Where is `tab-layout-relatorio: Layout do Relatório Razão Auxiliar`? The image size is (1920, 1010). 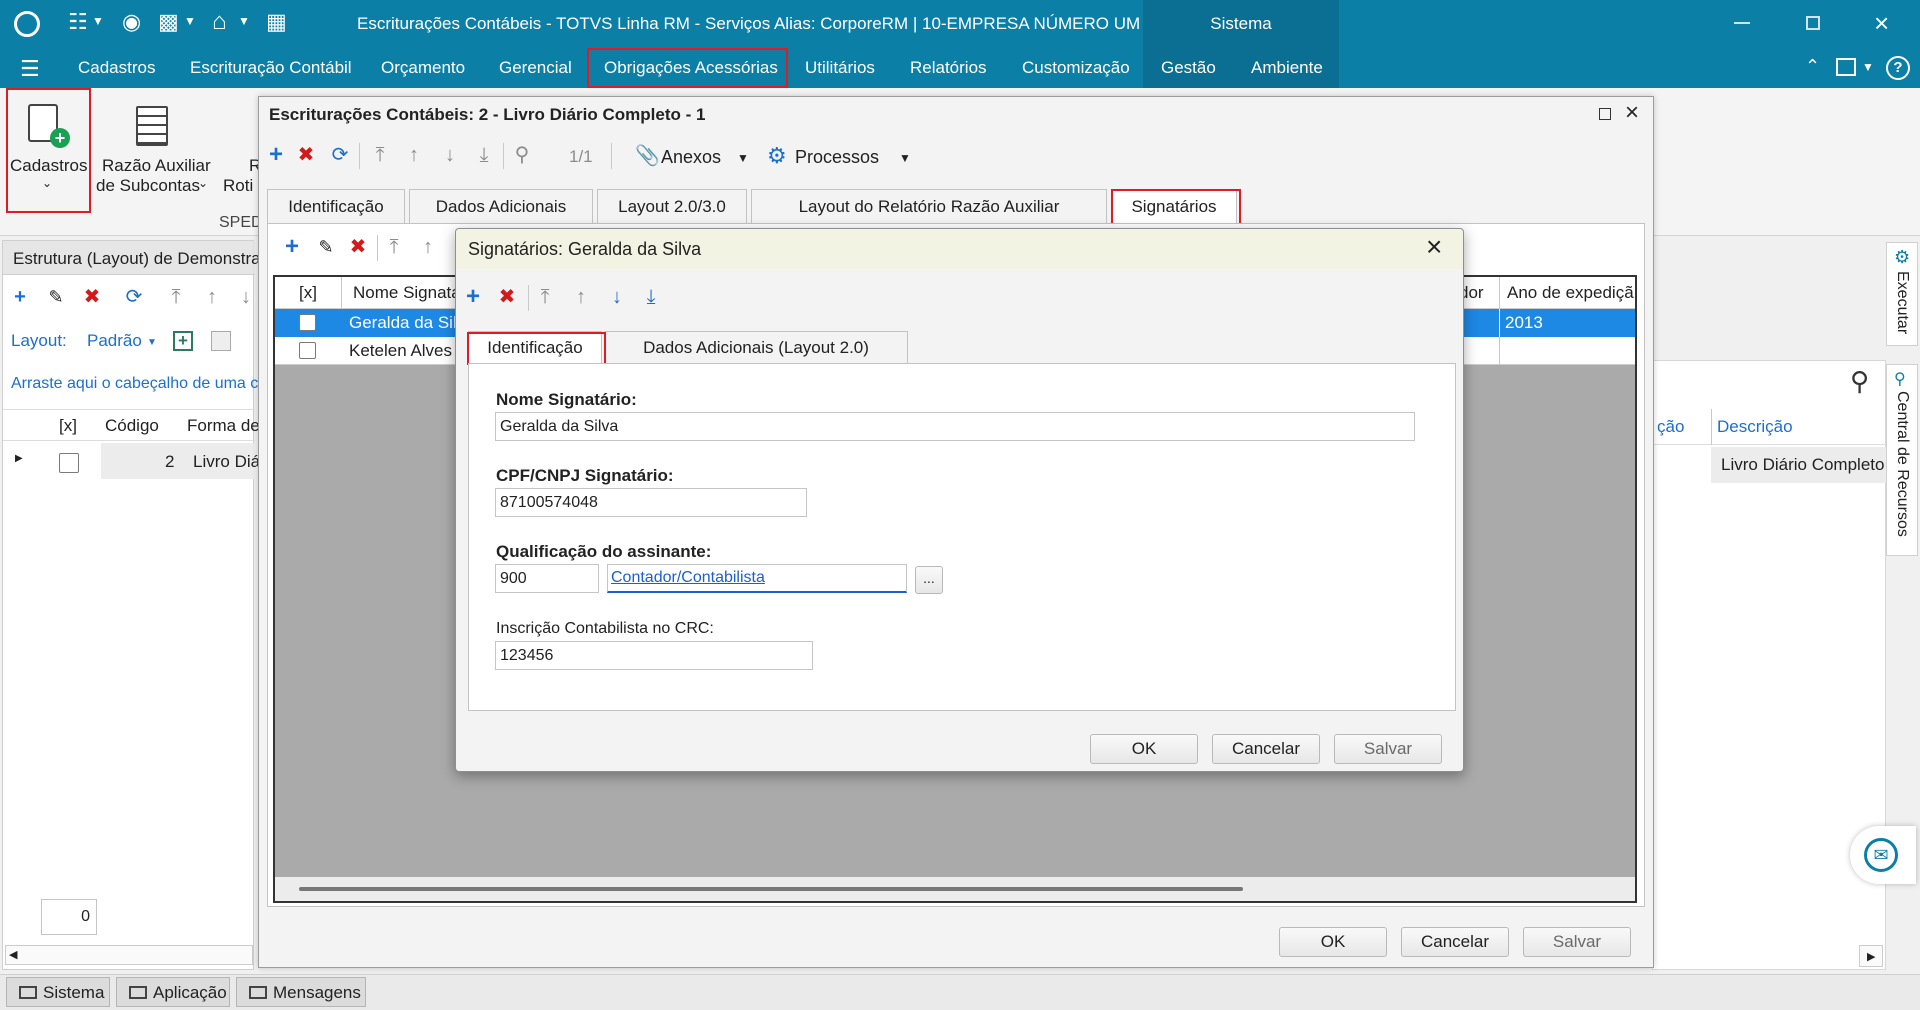 tab-layout-relatorio: Layout do Relatório Razão Auxiliar is located at coordinates (929, 206).